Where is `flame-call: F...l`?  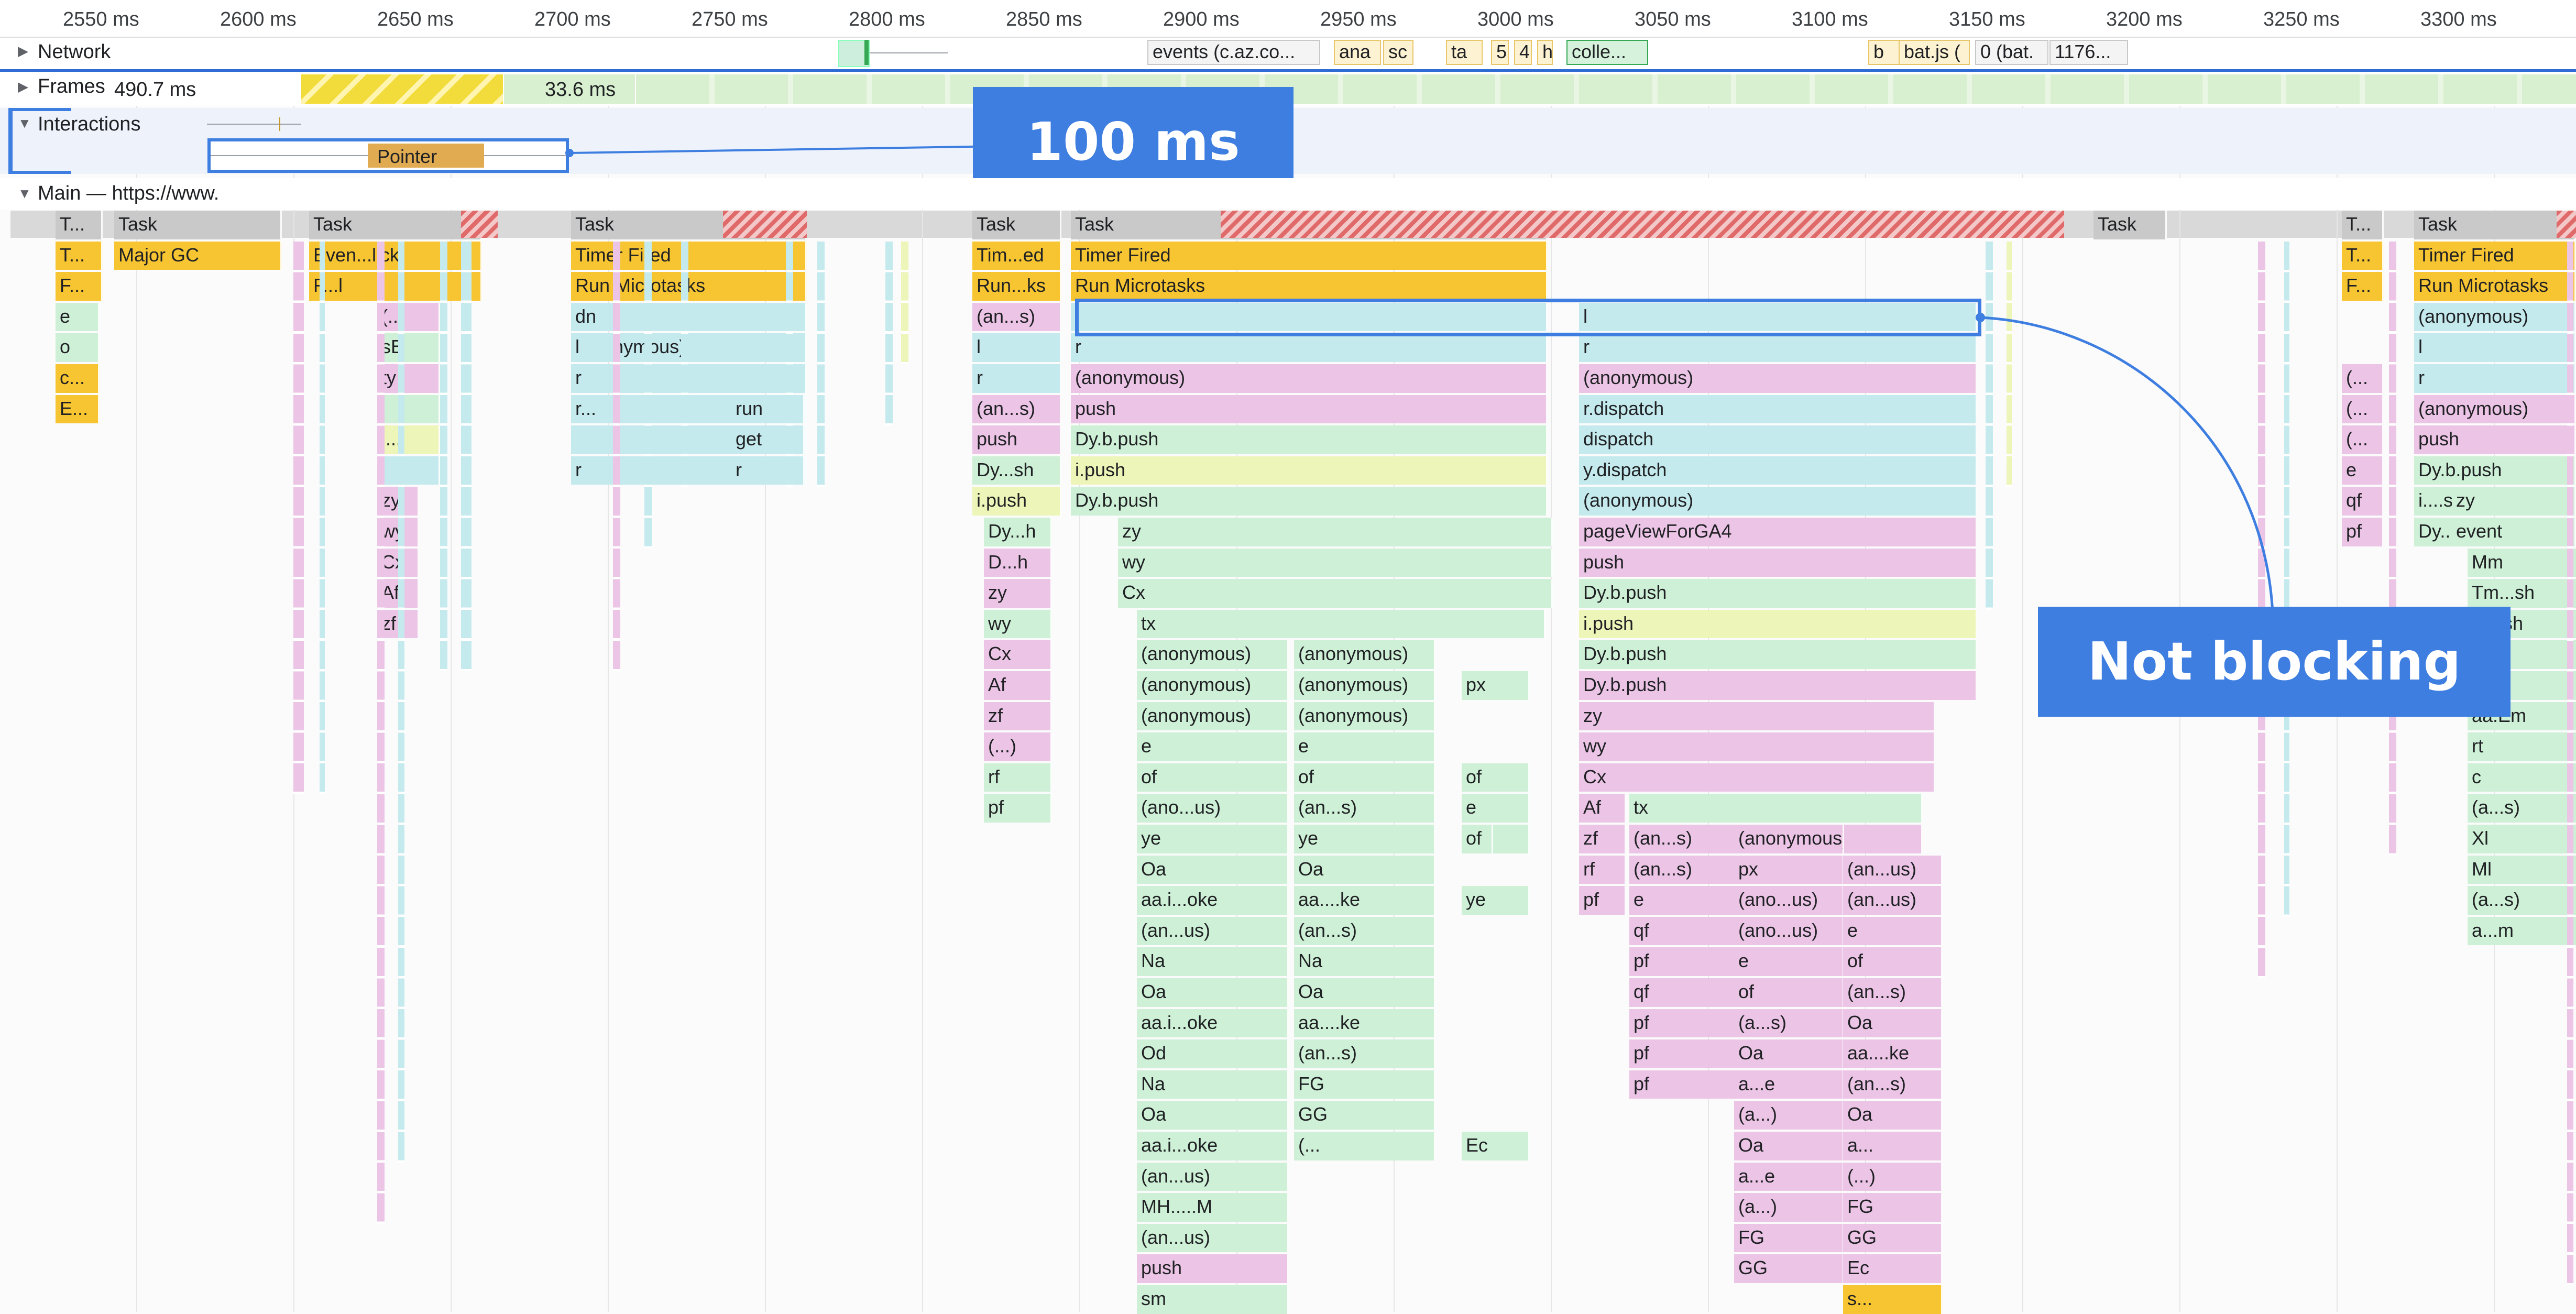
flame-call: F...l is located at coordinates (395, 286).